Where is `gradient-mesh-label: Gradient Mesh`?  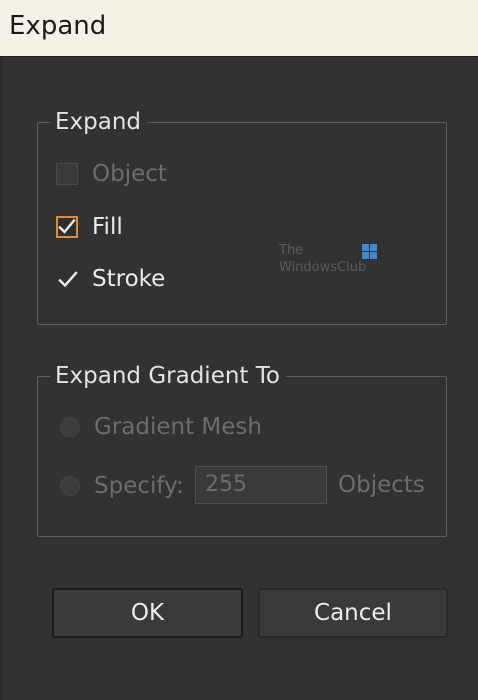
gradient-mesh-label: Gradient Mesh is located at coordinates (178, 427).